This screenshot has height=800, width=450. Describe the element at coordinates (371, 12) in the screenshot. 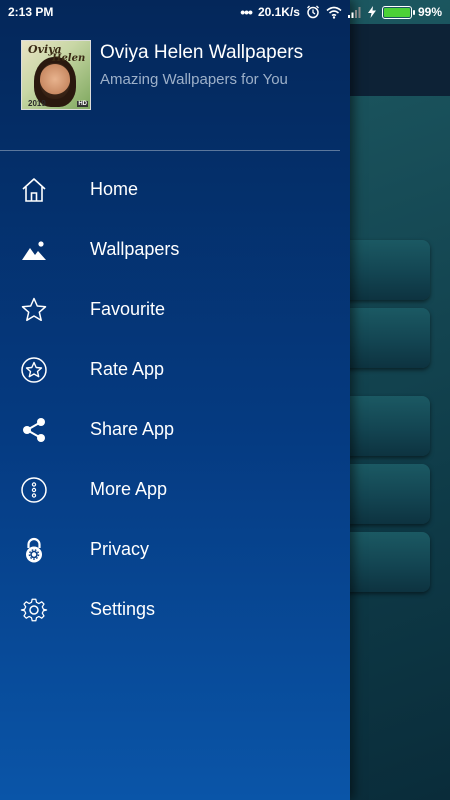

I see `charging-icon` at that location.